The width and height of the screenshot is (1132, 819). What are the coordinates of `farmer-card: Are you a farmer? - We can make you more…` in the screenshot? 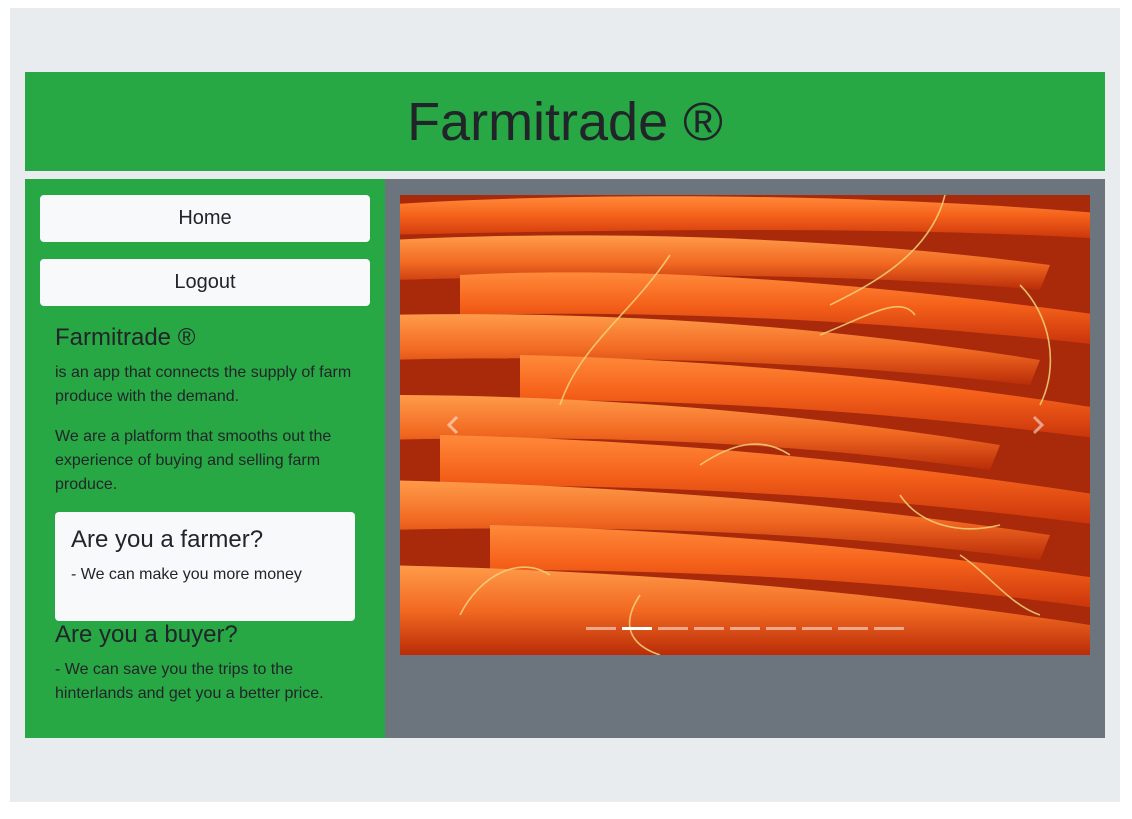 It's located at (205, 566).